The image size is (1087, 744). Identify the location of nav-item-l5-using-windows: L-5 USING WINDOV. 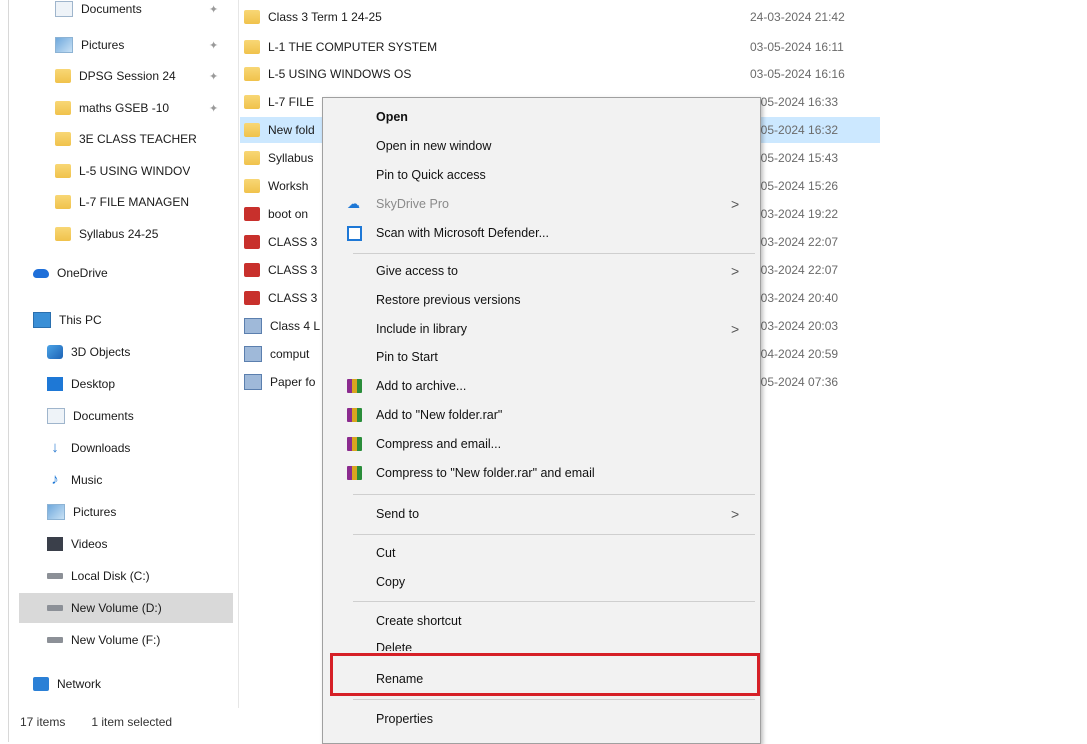
(126, 171).